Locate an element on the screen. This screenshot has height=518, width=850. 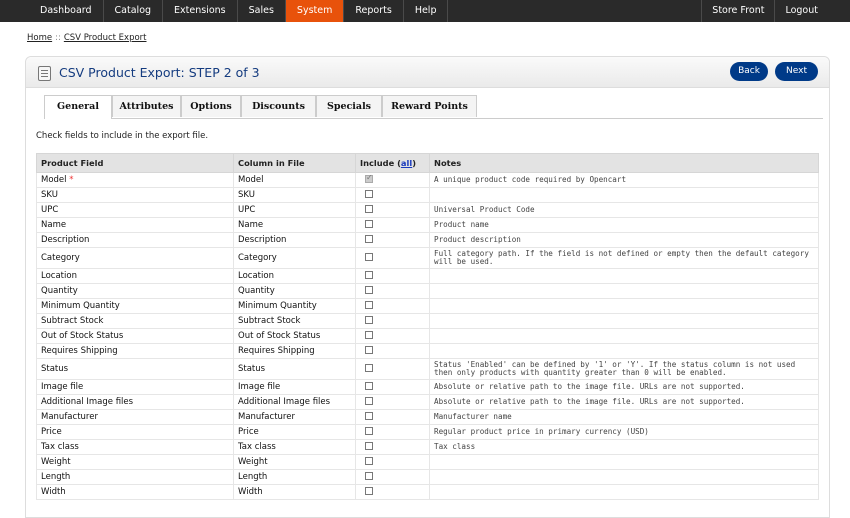
breadcrumb-current: CSV Product Export is located at coordinates (105, 38).